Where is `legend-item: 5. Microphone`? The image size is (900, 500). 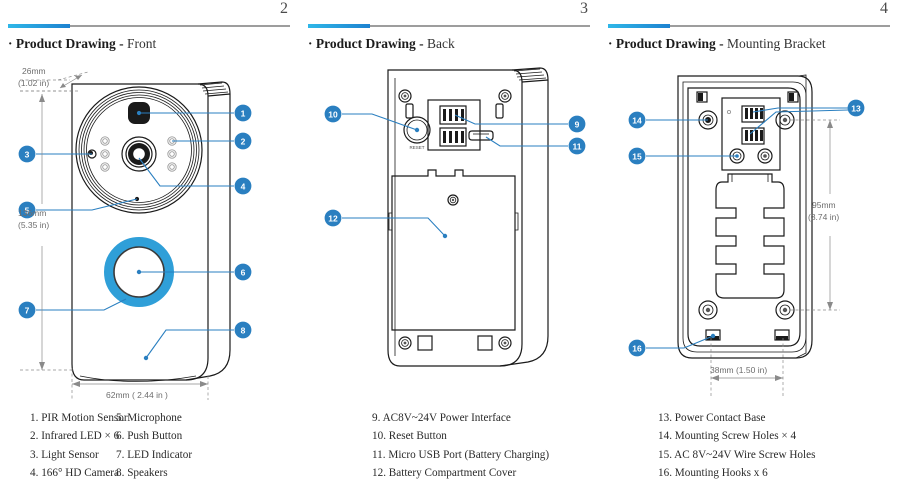 legend-item: 5. Microphone is located at coordinates (149, 418).